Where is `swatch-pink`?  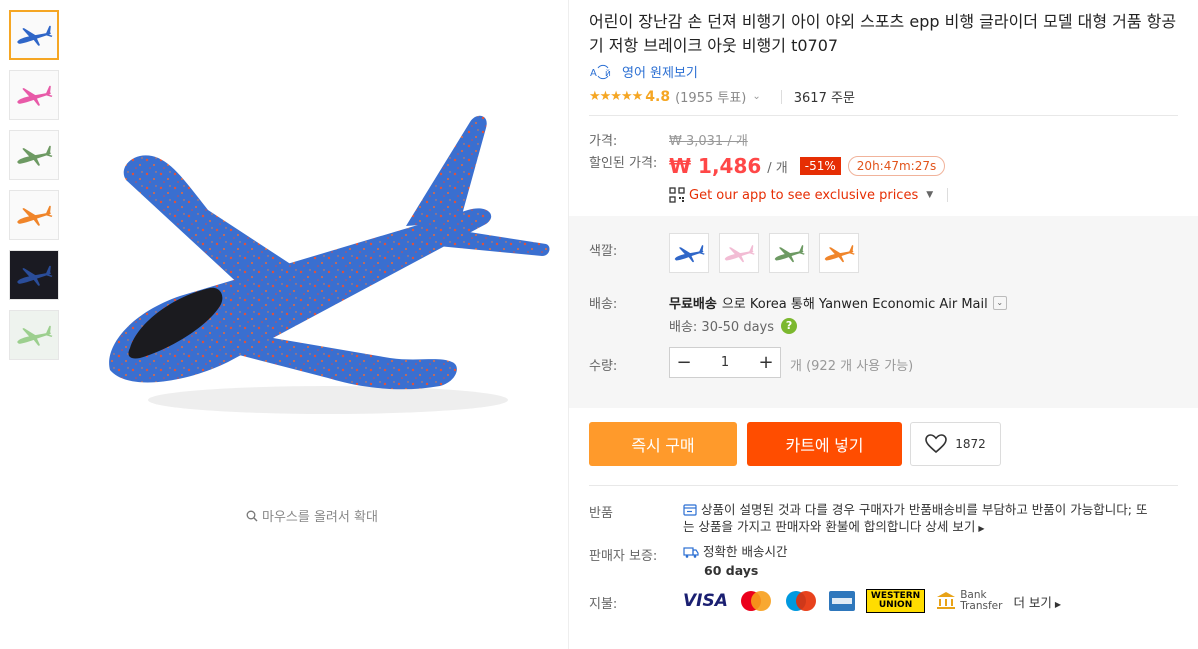
swatch-pink is located at coordinates (739, 253).